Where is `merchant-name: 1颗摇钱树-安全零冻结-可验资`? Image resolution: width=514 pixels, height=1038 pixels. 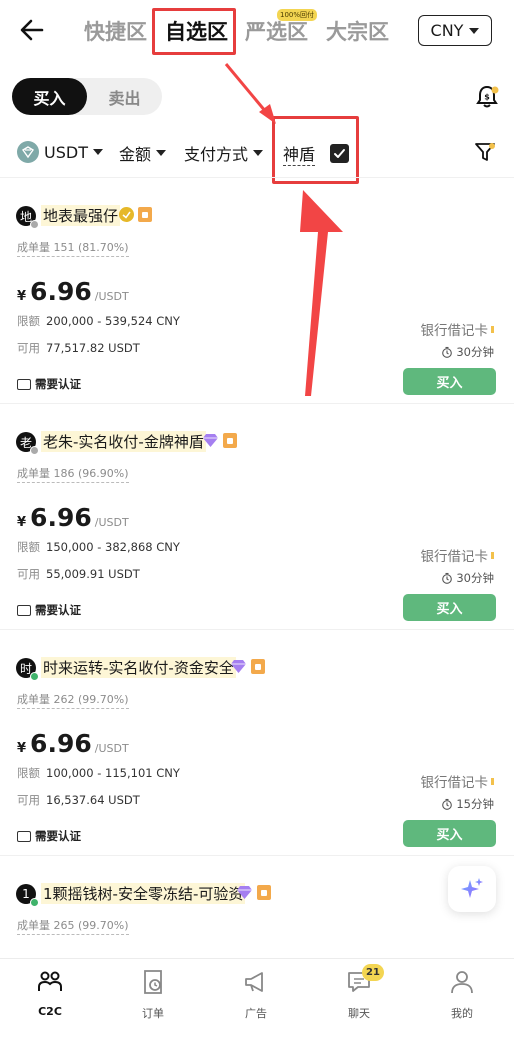
merchant-name: 1颗摇钱树-安全零冻结-可验资 is located at coordinates (143, 893).